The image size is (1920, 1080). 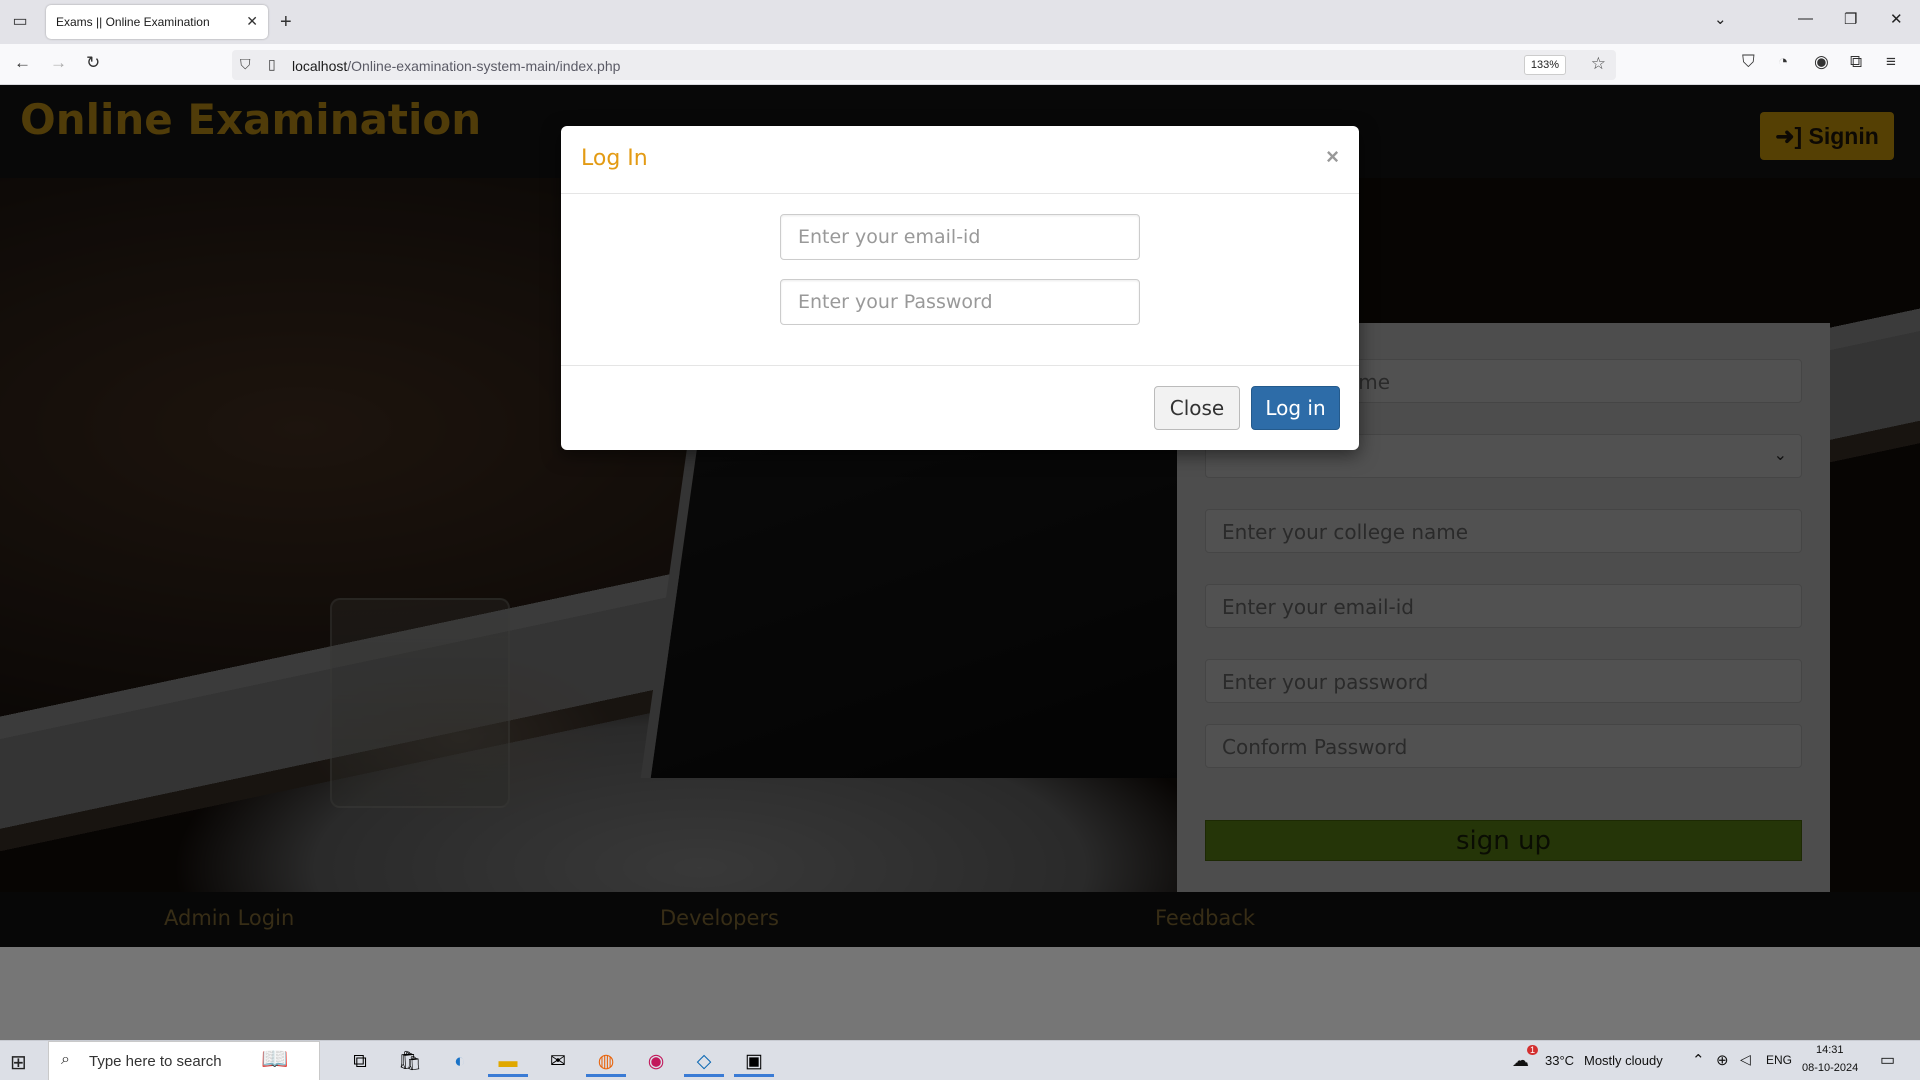 What do you see at coordinates (1821, 62) in the screenshot?
I see `account-icon: ◉` at bounding box center [1821, 62].